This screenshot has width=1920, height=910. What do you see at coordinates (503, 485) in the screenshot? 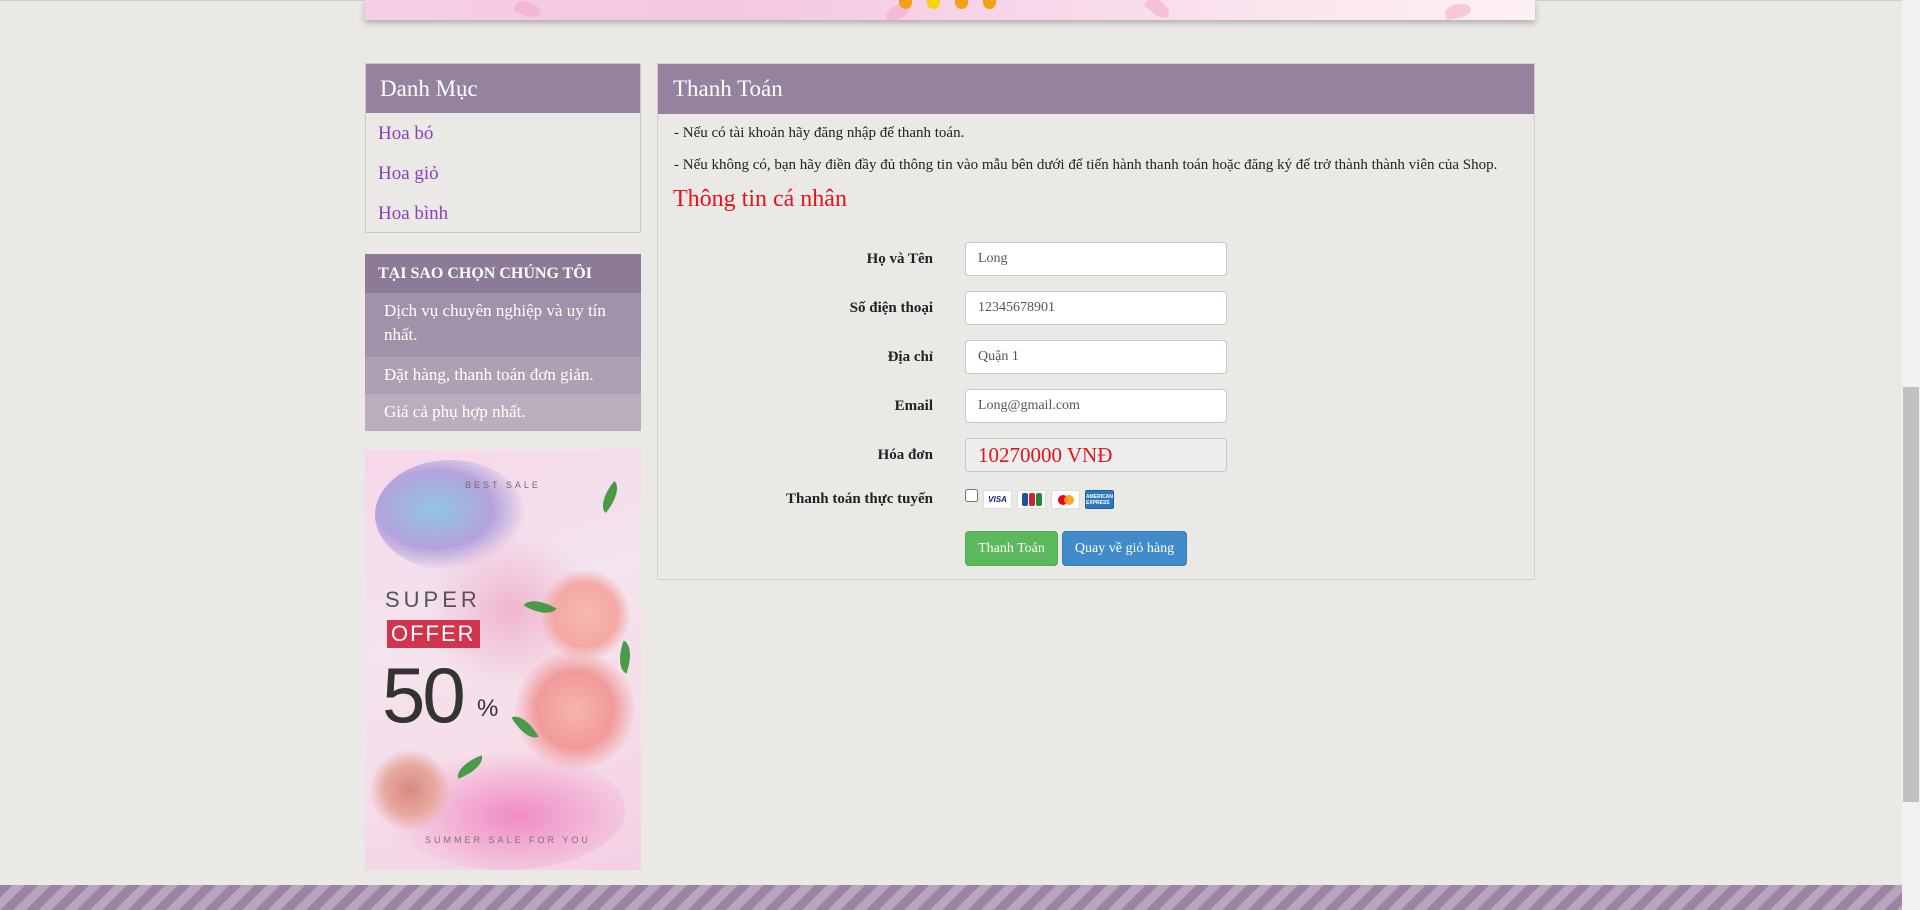
I see `ad-best-sale: BEST SALE` at bounding box center [503, 485].